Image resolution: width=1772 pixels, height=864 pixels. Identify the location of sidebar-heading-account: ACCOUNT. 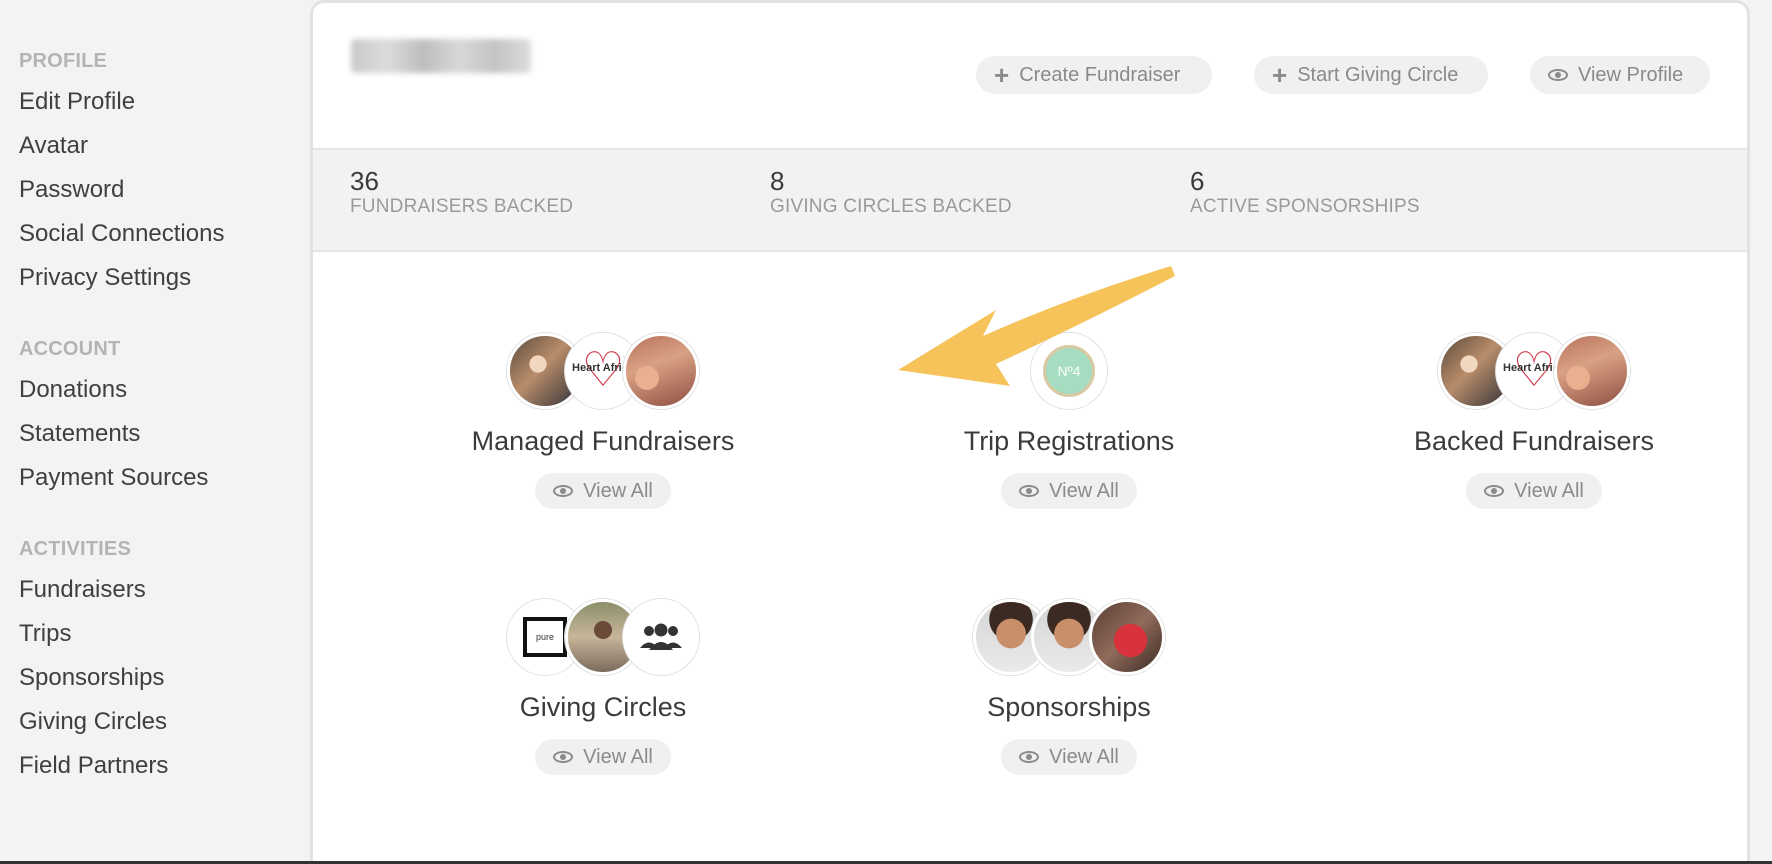
(70, 349).